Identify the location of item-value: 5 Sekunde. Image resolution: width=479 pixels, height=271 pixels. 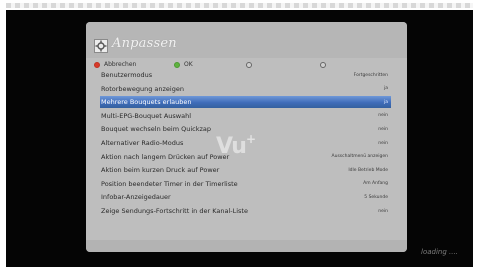
(376, 197).